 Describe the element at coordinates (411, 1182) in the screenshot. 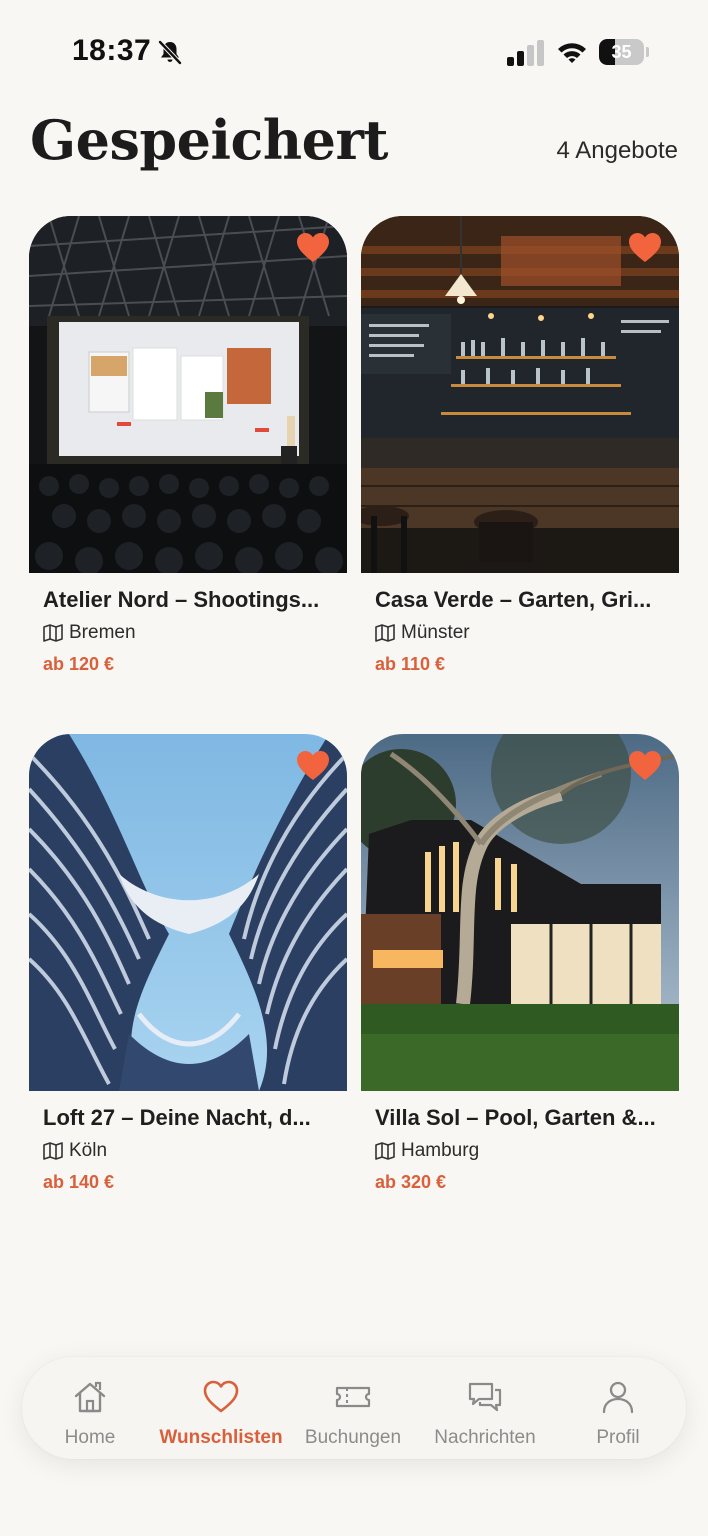

I see `listing-price: ab 320 €` at that location.